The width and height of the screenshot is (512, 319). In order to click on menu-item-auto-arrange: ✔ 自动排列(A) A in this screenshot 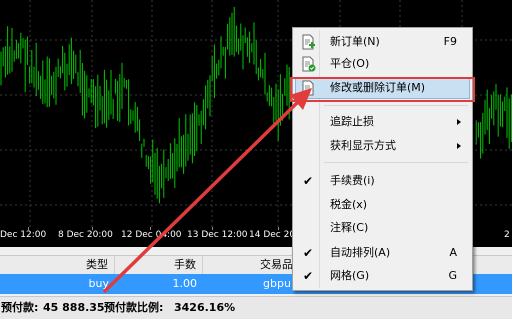, I will do `click(382, 253)`.